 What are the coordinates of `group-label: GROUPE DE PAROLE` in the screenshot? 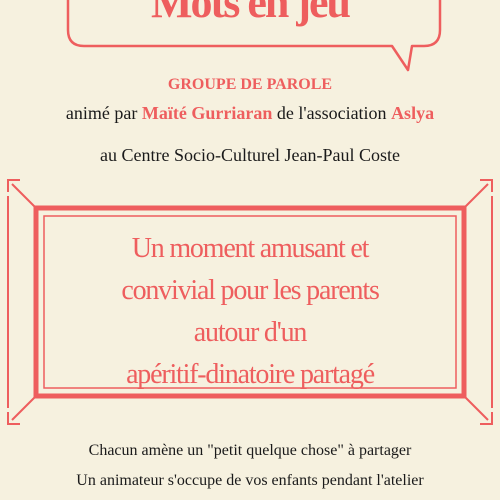 It's located at (250, 84).